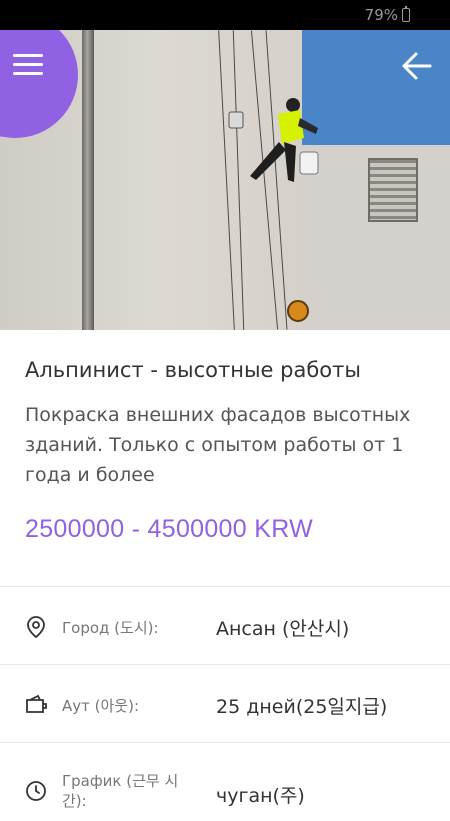 Image resolution: width=450 pixels, height=821 pixels. What do you see at coordinates (110, 628) in the screenshot?
I see `city-label: Город (도시):` at bounding box center [110, 628].